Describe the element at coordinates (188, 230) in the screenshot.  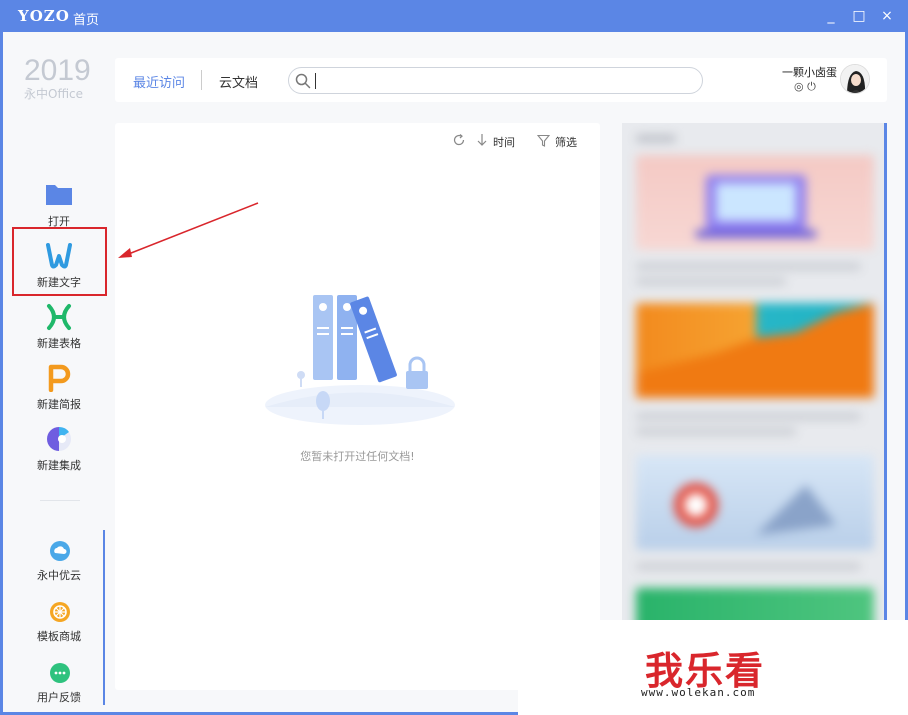
I see `annotation-arrow` at that location.